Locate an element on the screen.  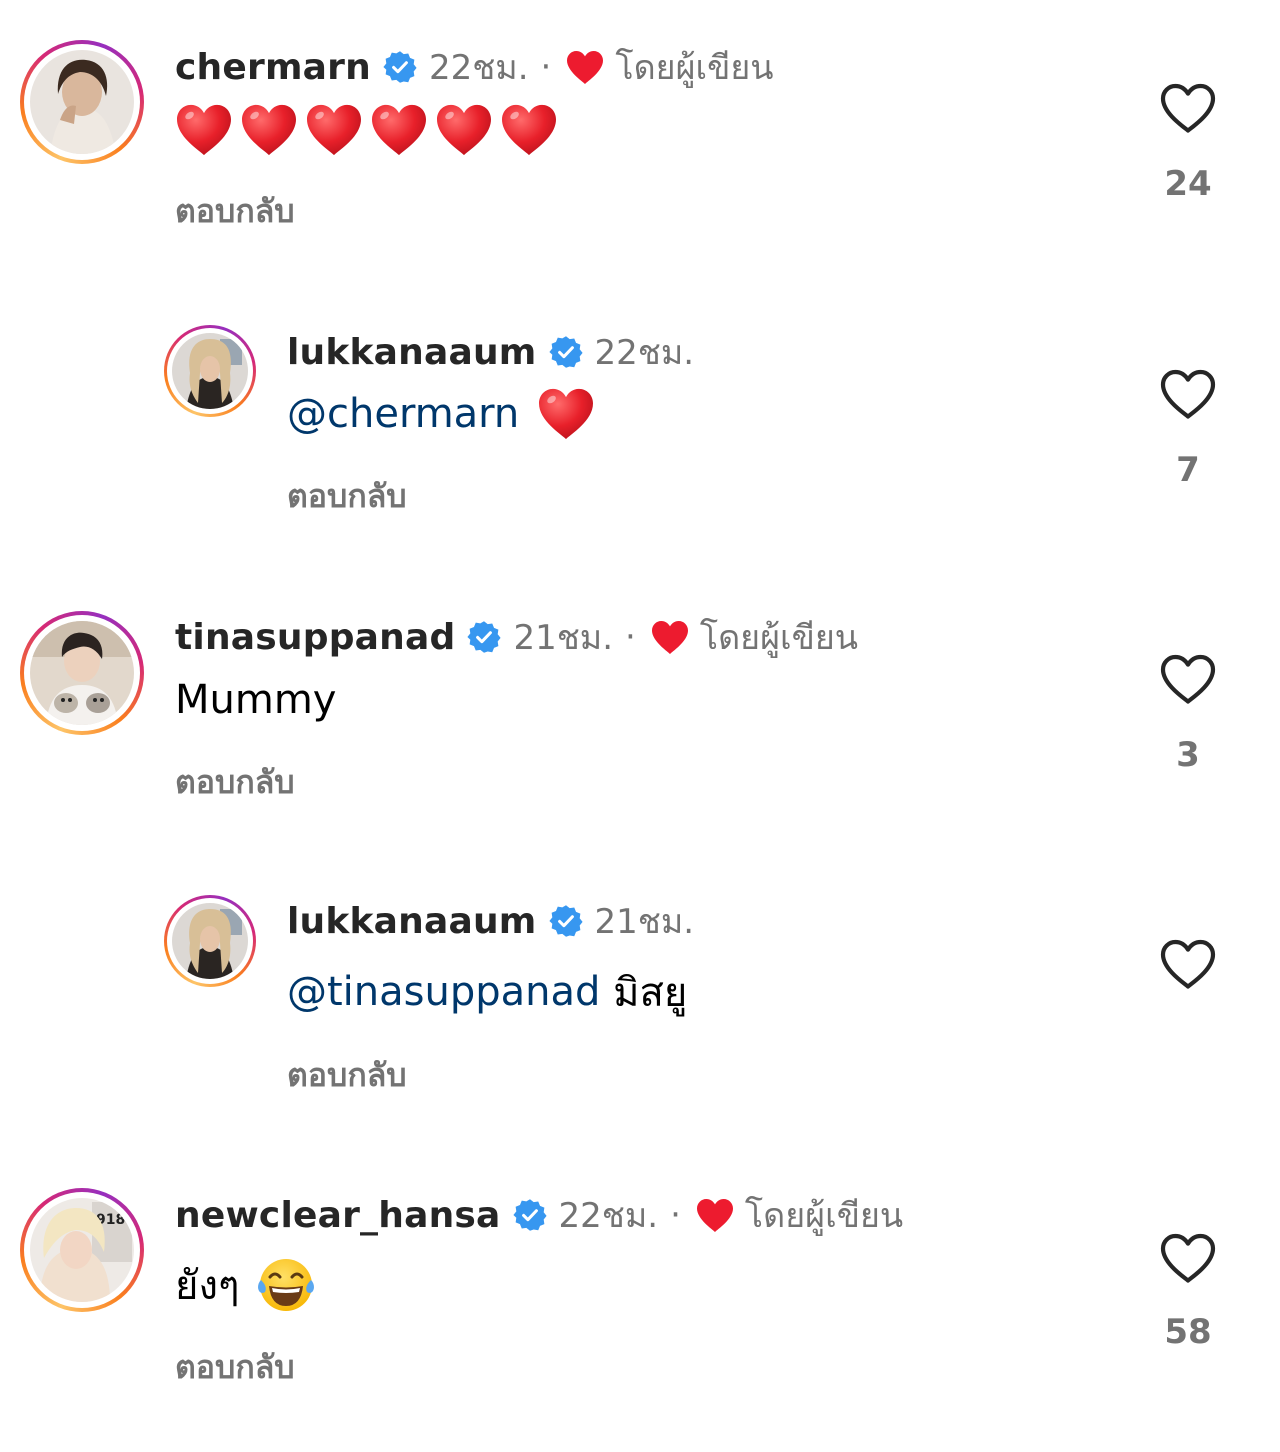
comment-body: @chermarn is located at coordinates (444, 414).